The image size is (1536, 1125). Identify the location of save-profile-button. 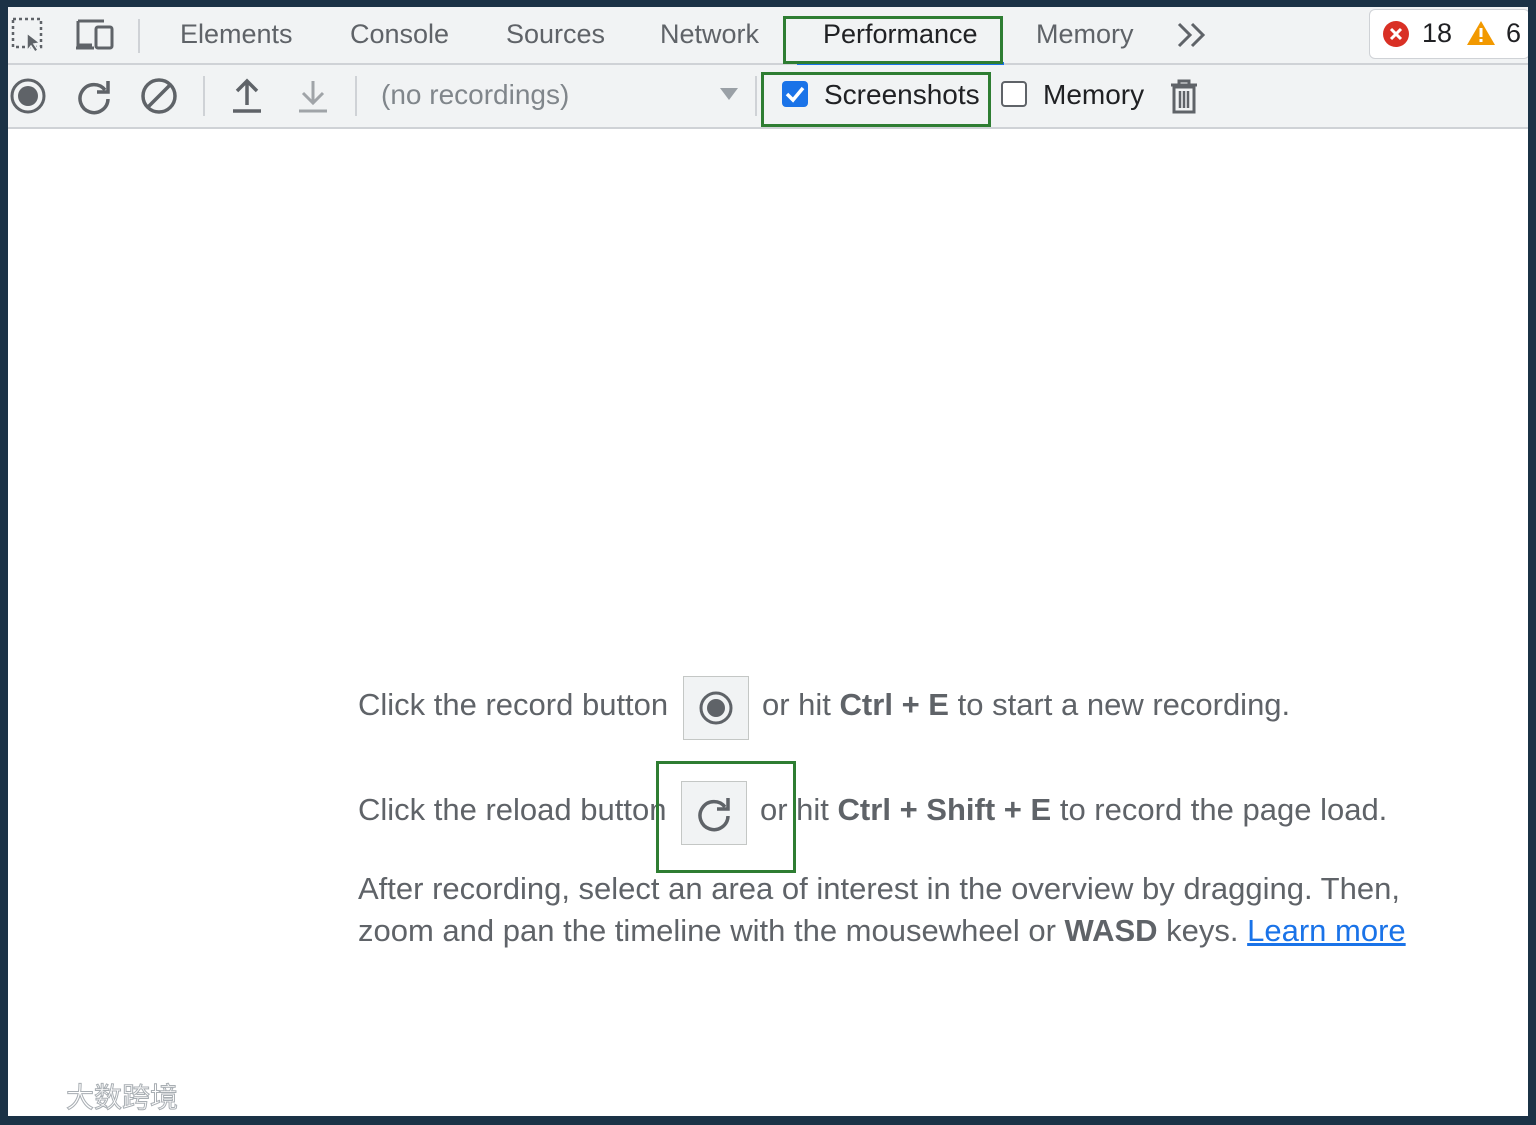
(313, 96).